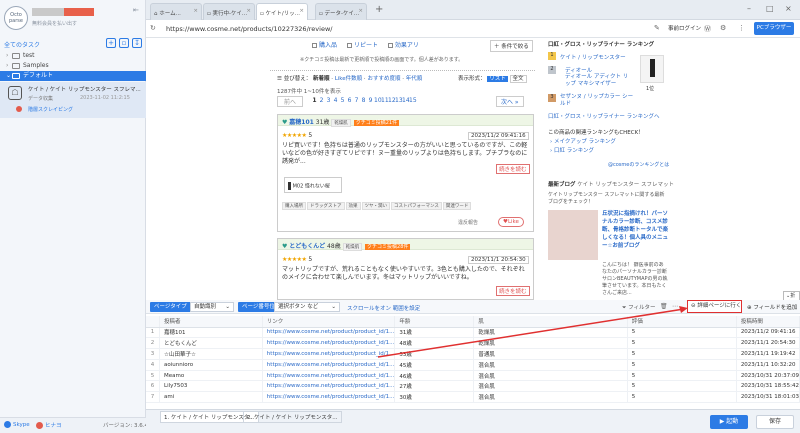  Describe the element at coordinates (363, 100) in the screenshot. I see `page-number: 8` at that location.